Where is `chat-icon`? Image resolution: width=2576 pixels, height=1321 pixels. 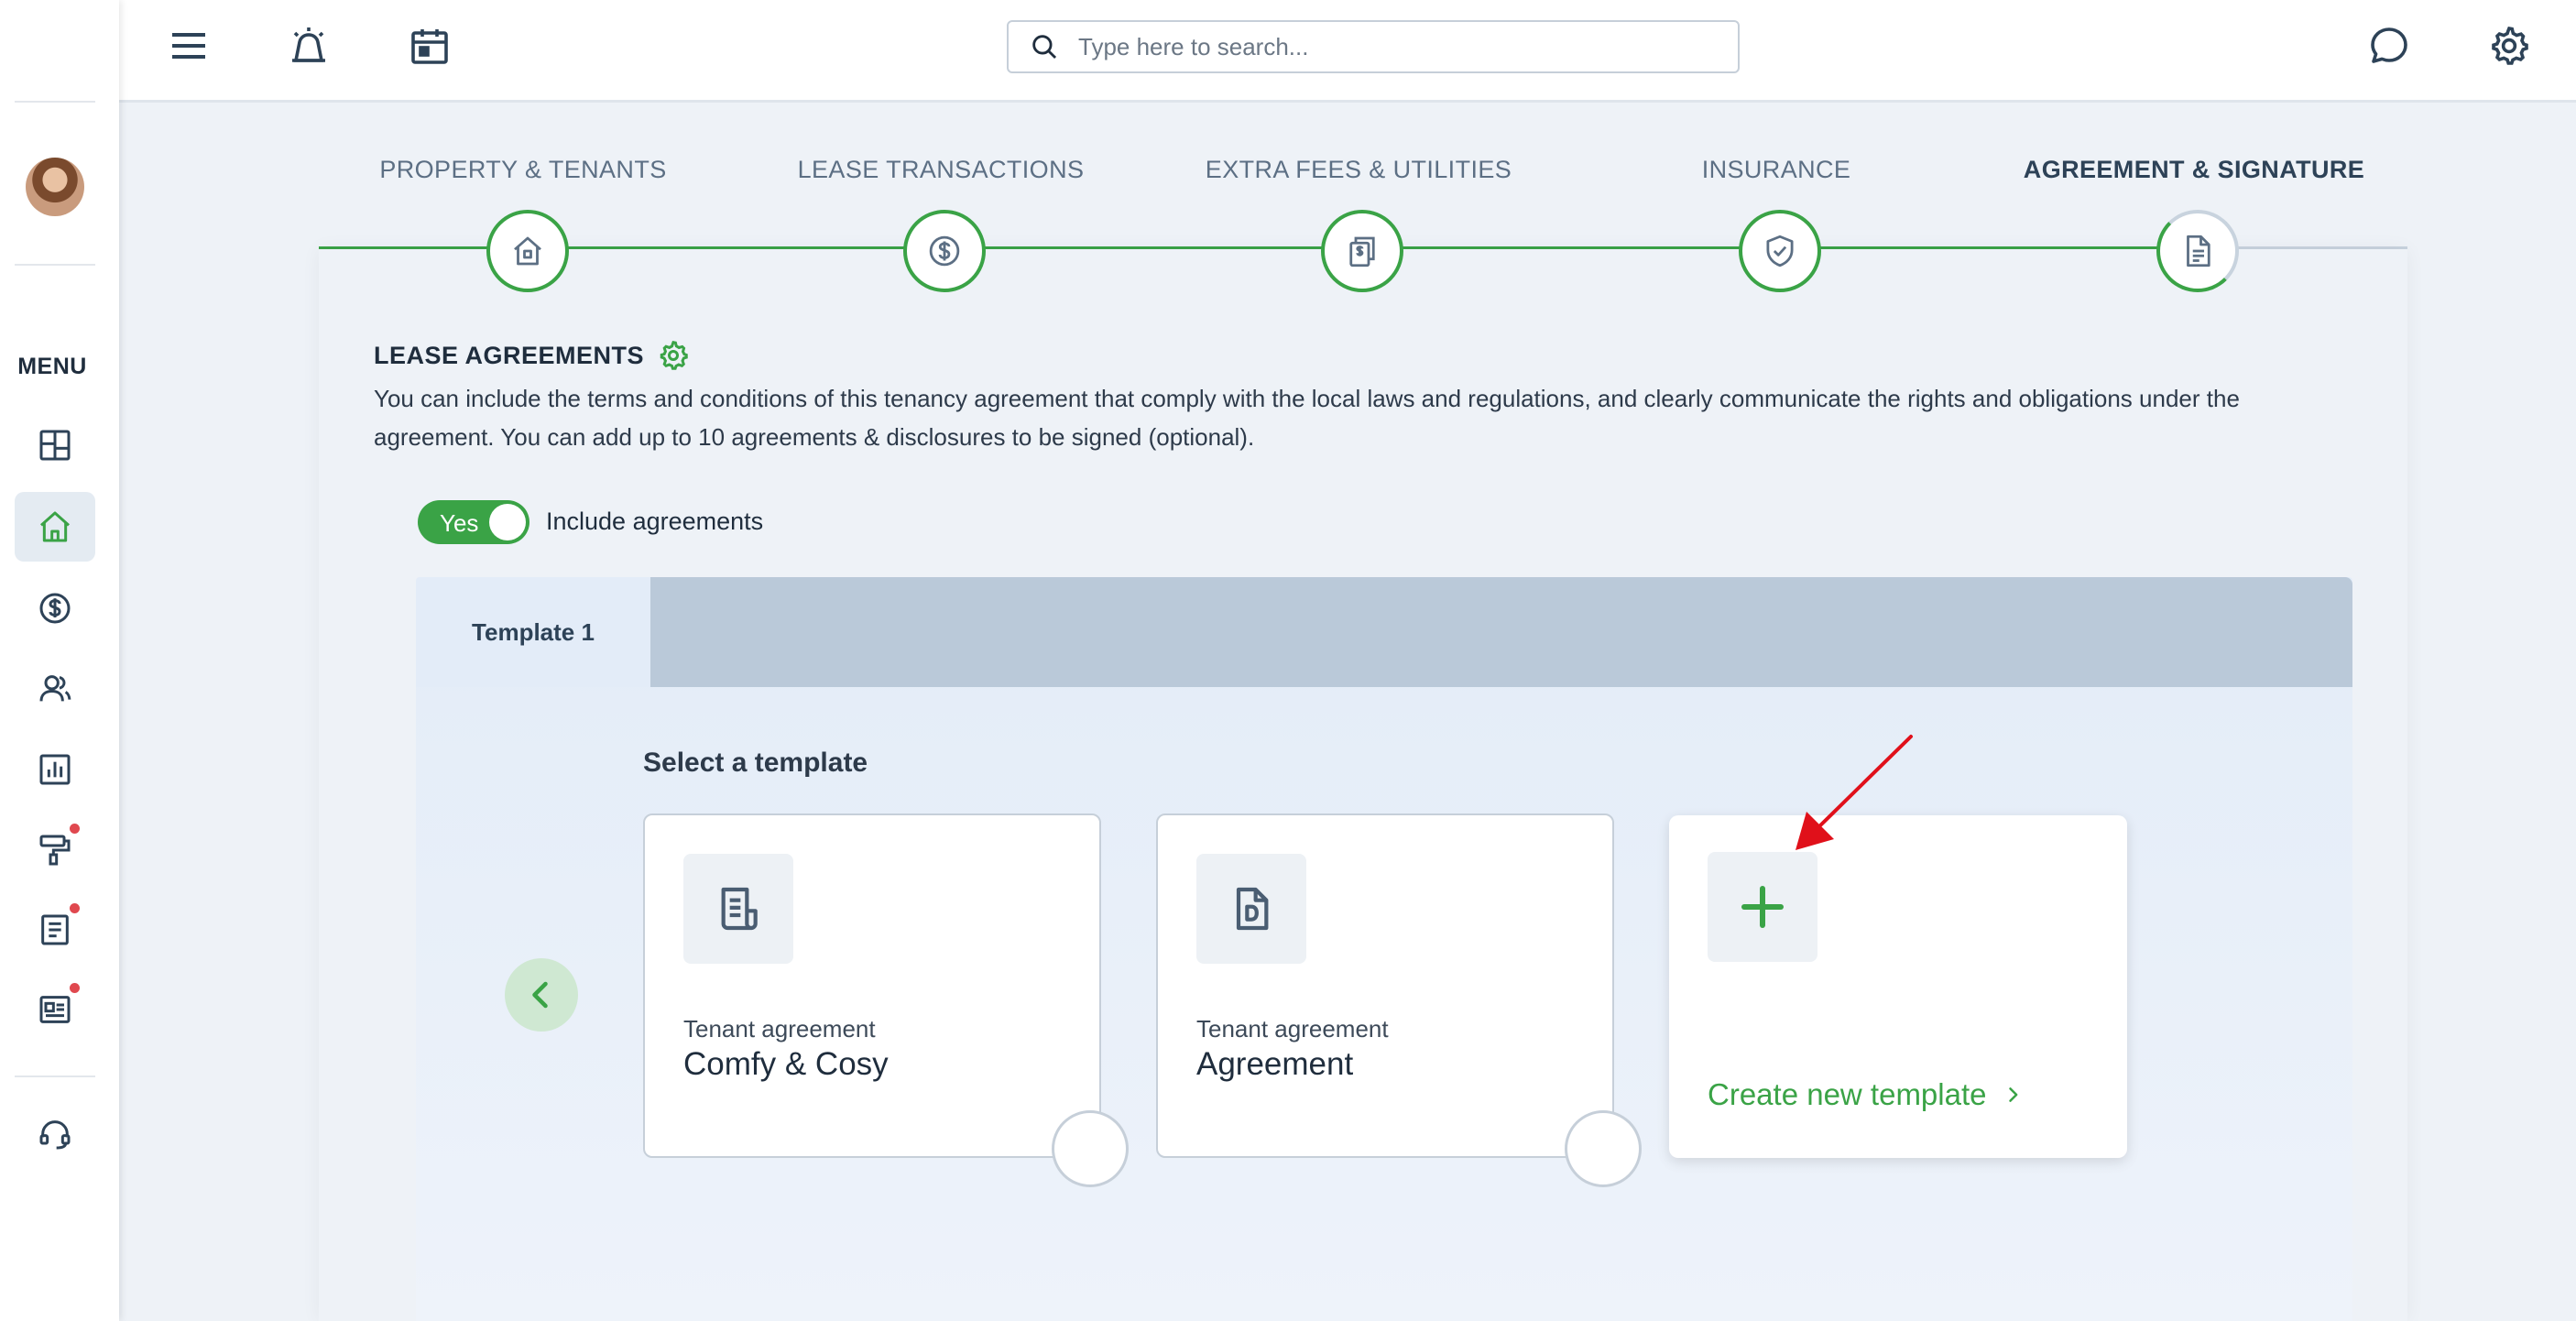
chat-icon is located at coordinates (2389, 45).